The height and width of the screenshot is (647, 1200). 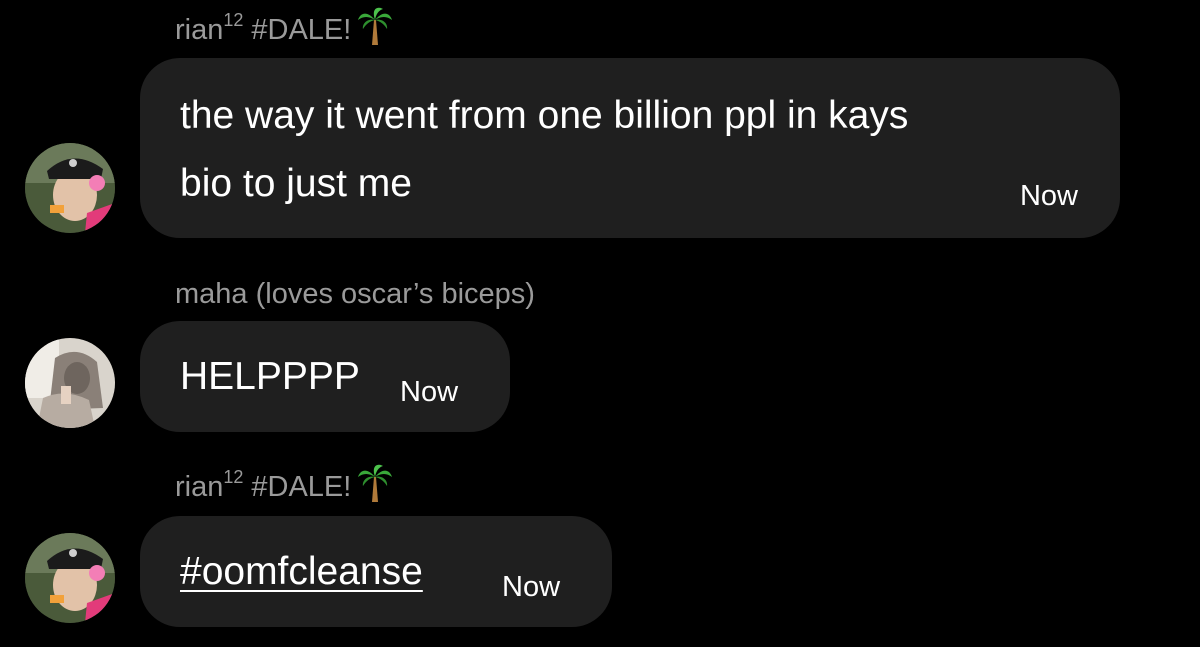 I want to click on sender-name: maha (loves oscar’s biceps), so click(x=355, y=294).